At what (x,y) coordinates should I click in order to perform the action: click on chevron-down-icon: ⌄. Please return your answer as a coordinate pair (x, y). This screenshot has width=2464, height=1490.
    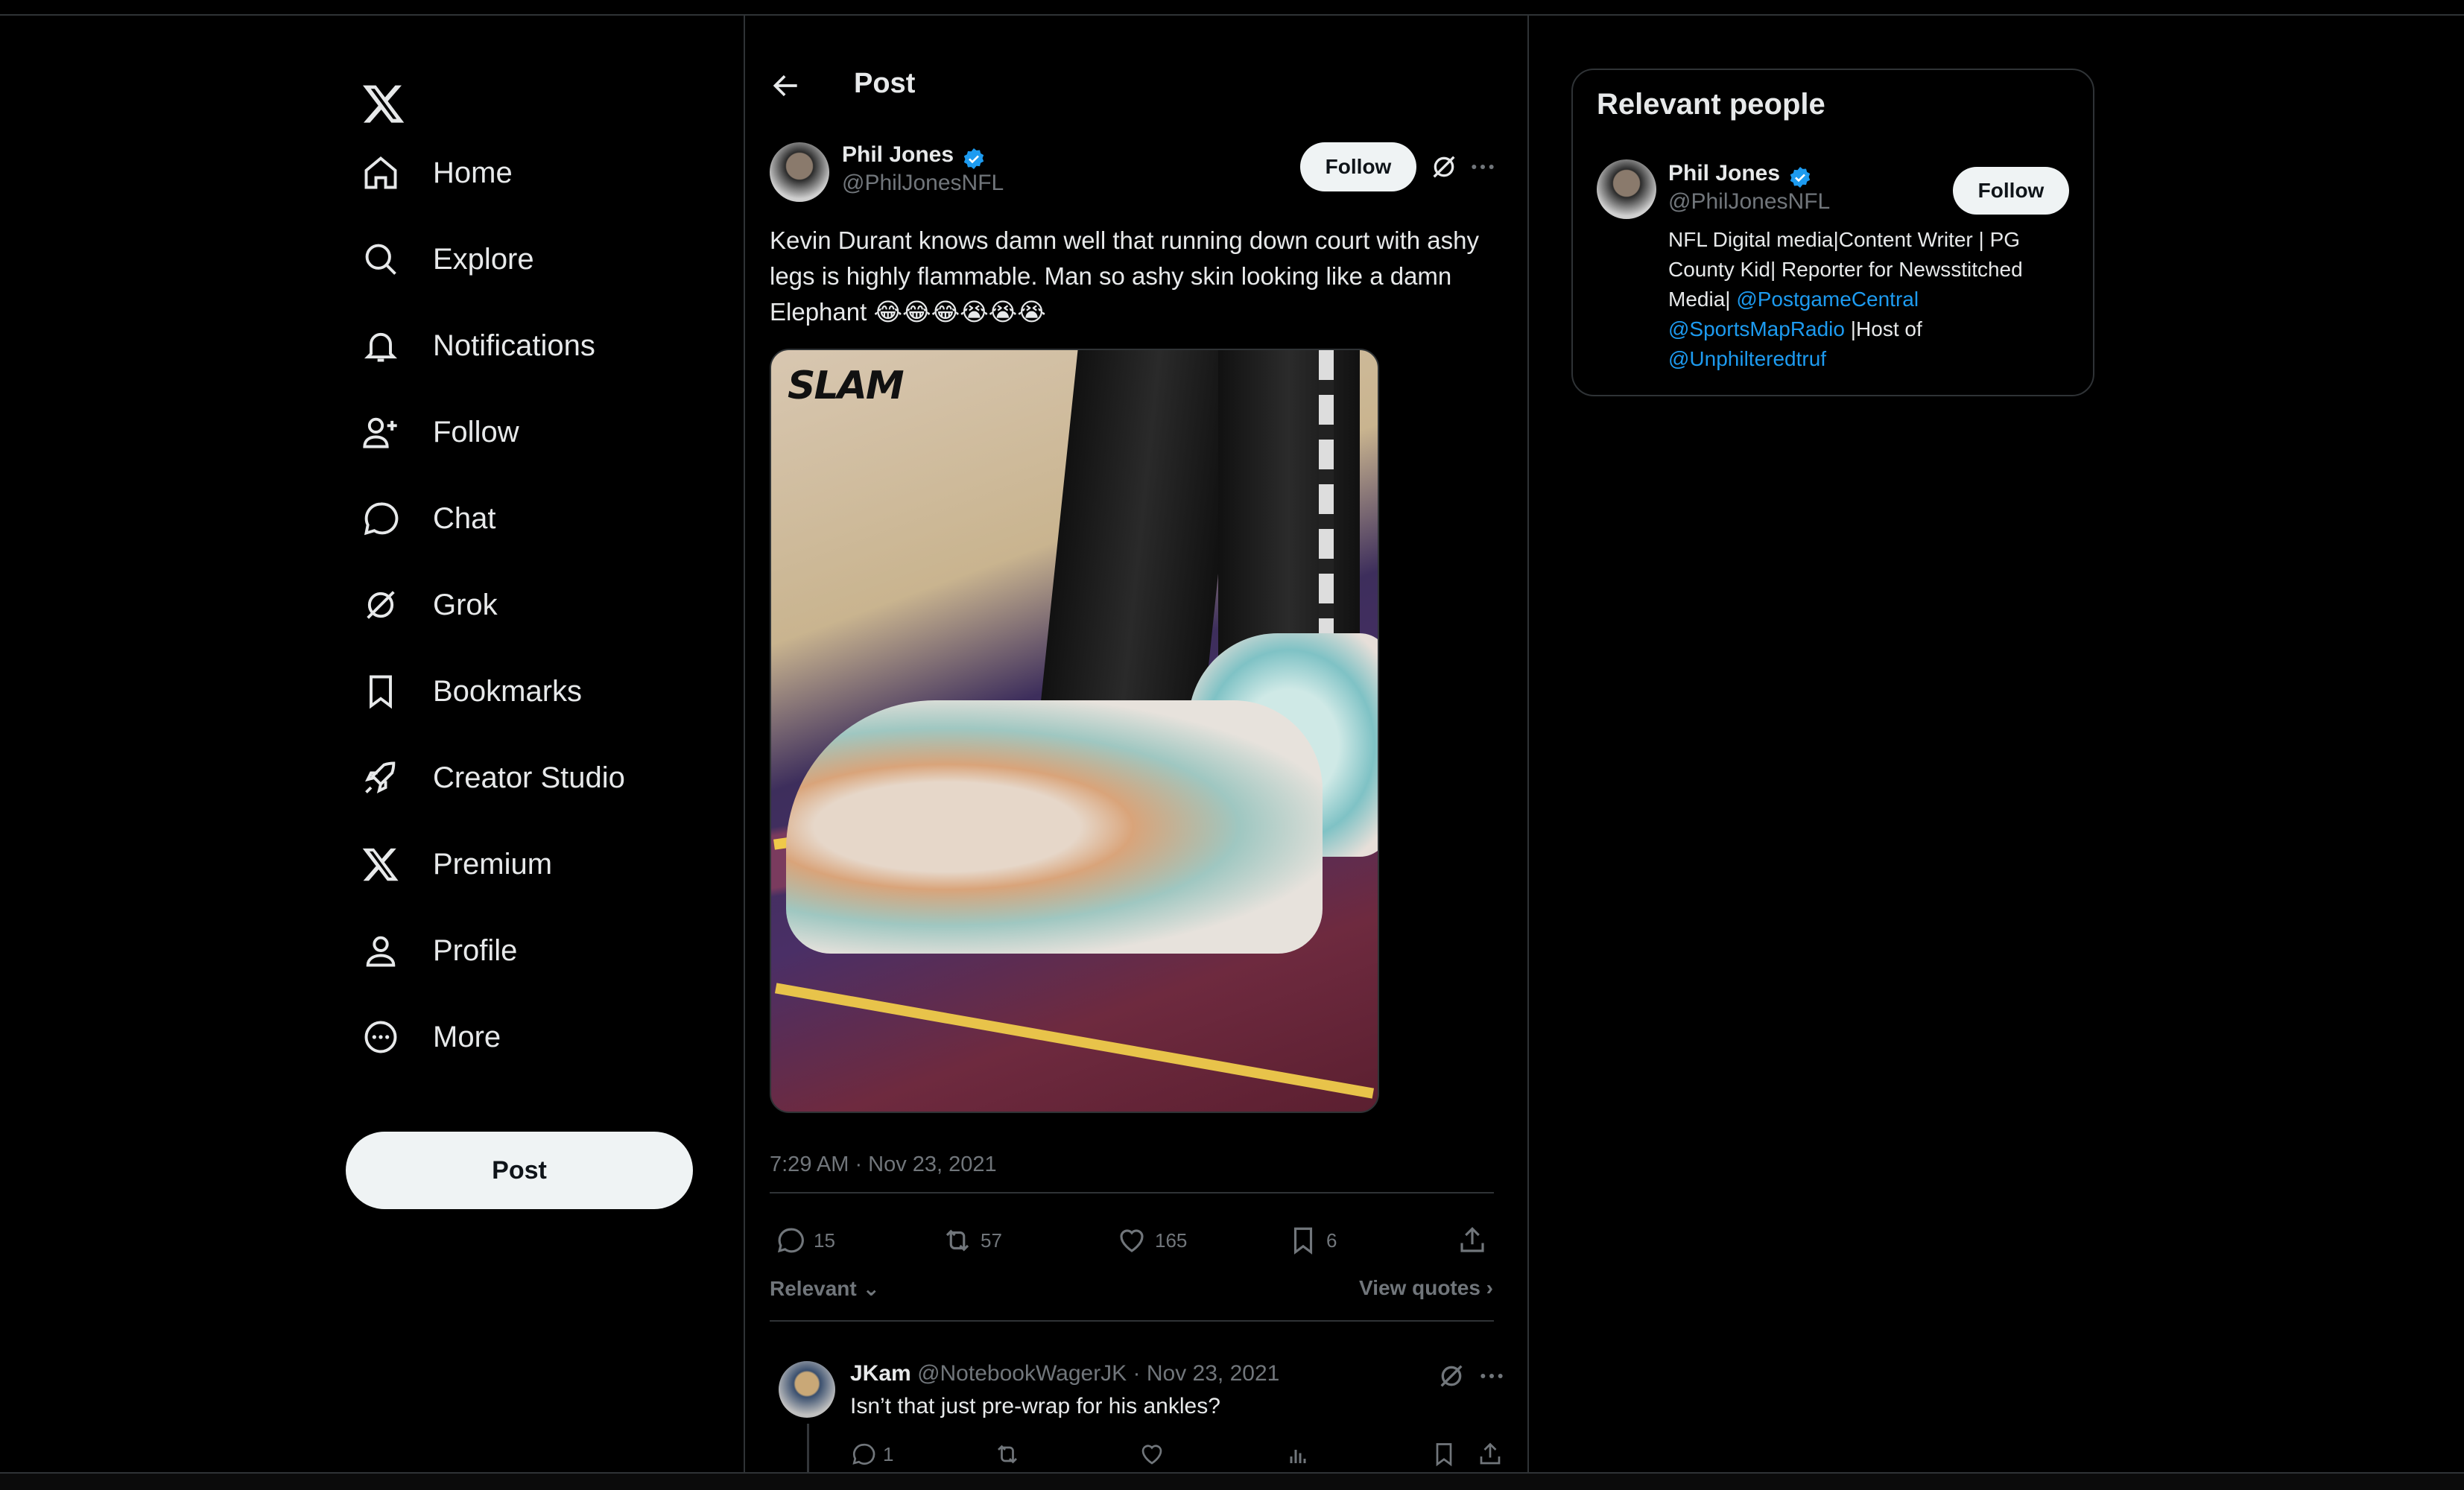
    Looking at the image, I should click on (871, 1288).